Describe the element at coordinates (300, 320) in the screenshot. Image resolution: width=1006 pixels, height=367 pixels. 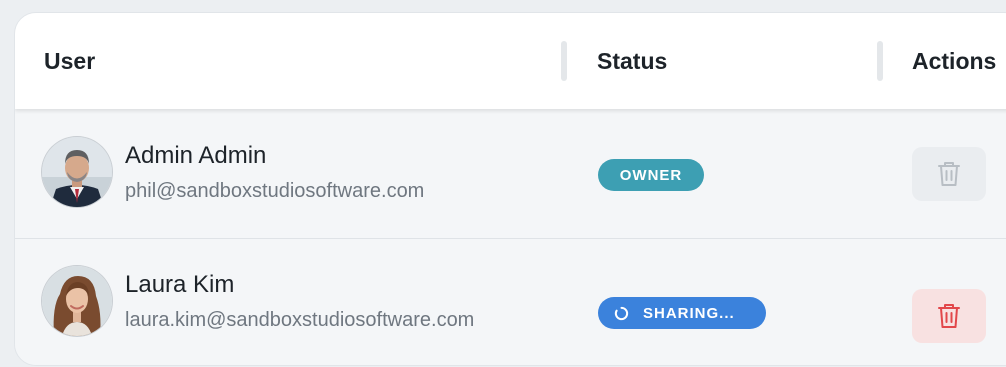
I see `user-email: laura.kim@sandboxstudiosoftware.com` at that location.